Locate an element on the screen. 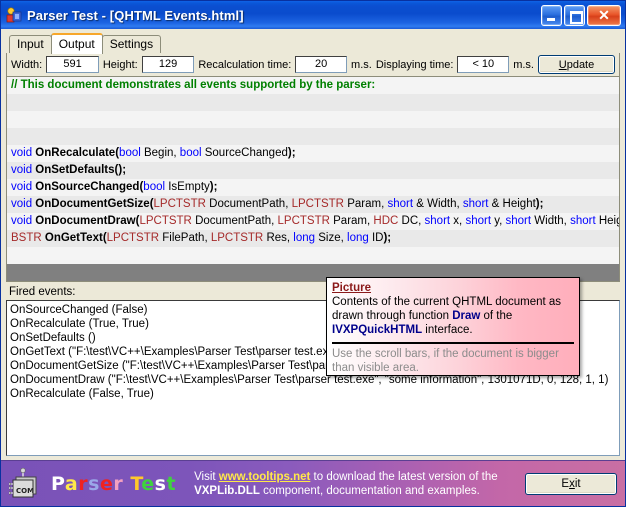 Image resolution: width=626 pixels, height=507 pixels. tooltip-draw-keyword: Draw is located at coordinates (466, 316).